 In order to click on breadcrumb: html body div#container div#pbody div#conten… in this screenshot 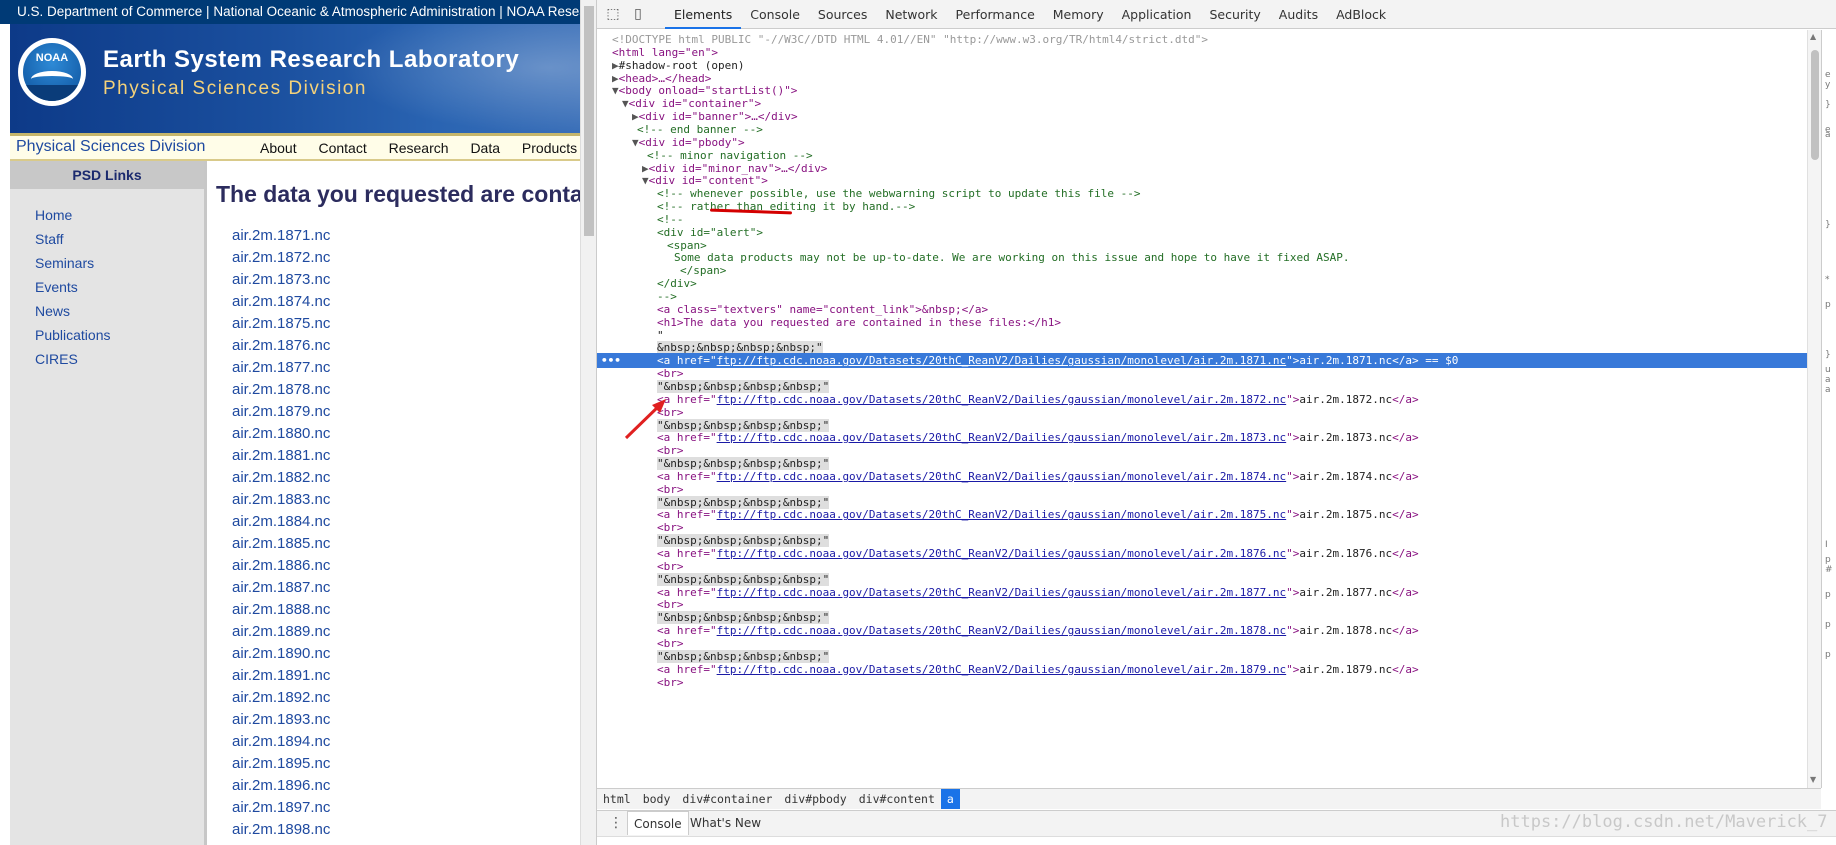, I will do `click(1209, 798)`.